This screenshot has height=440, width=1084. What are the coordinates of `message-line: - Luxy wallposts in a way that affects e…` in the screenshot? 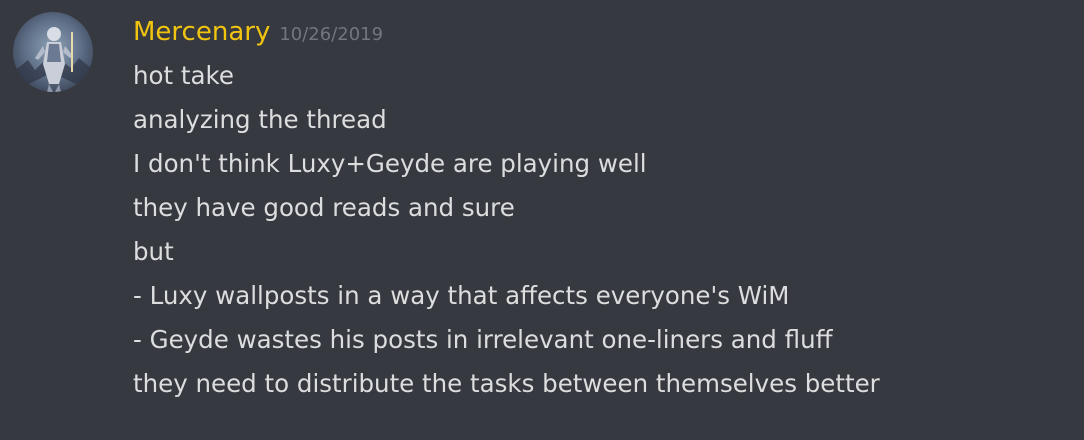 It's located at (461, 295).